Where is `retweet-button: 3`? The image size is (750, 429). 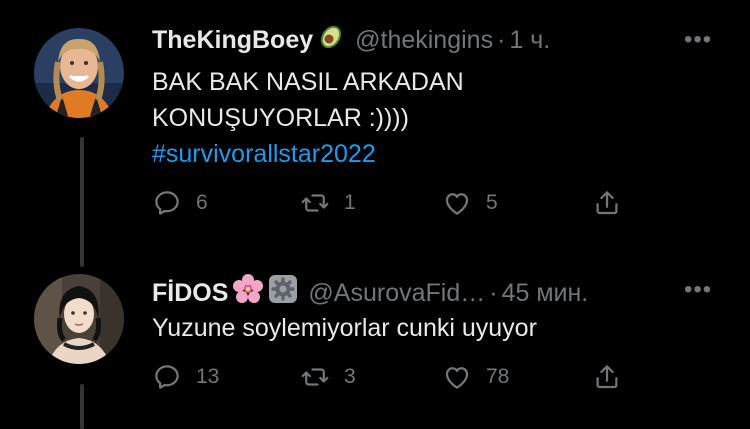
retweet-button: 3 is located at coordinates (328, 377).